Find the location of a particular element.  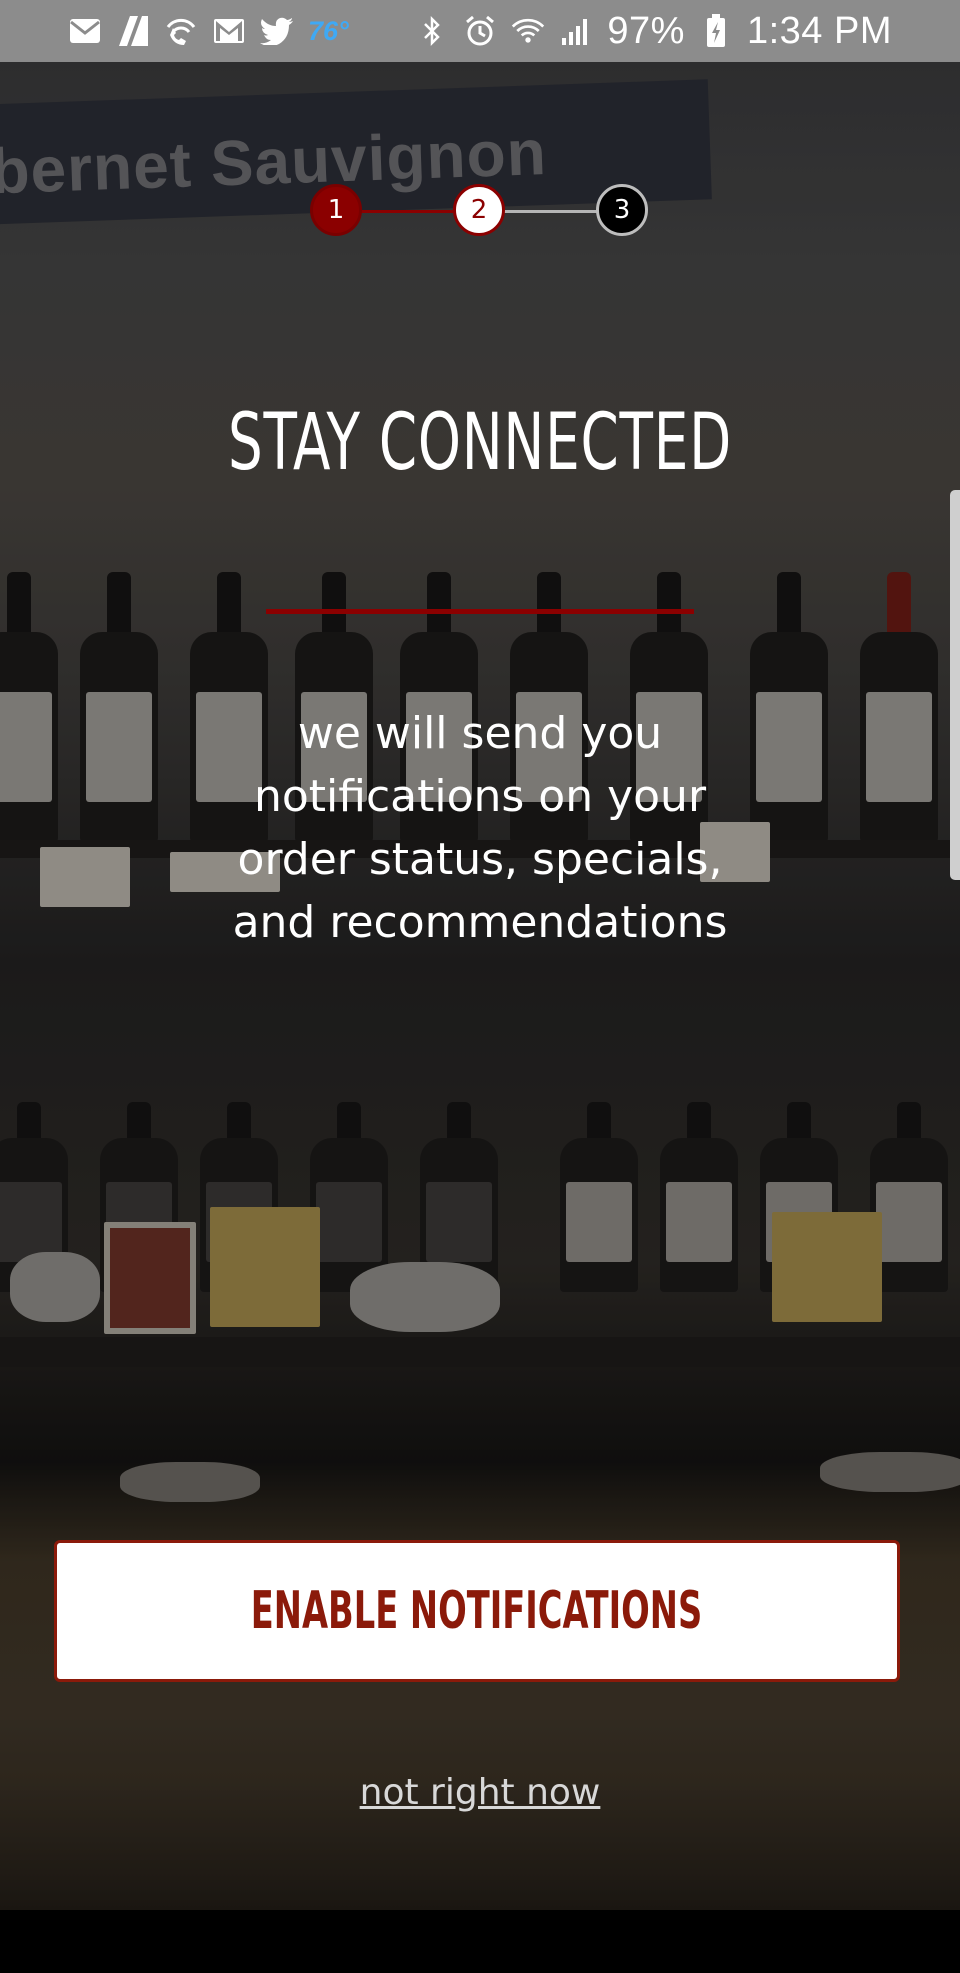

enable-notifications-label: ENABLE NOTIFICATIONS is located at coordinates (477, 1611).